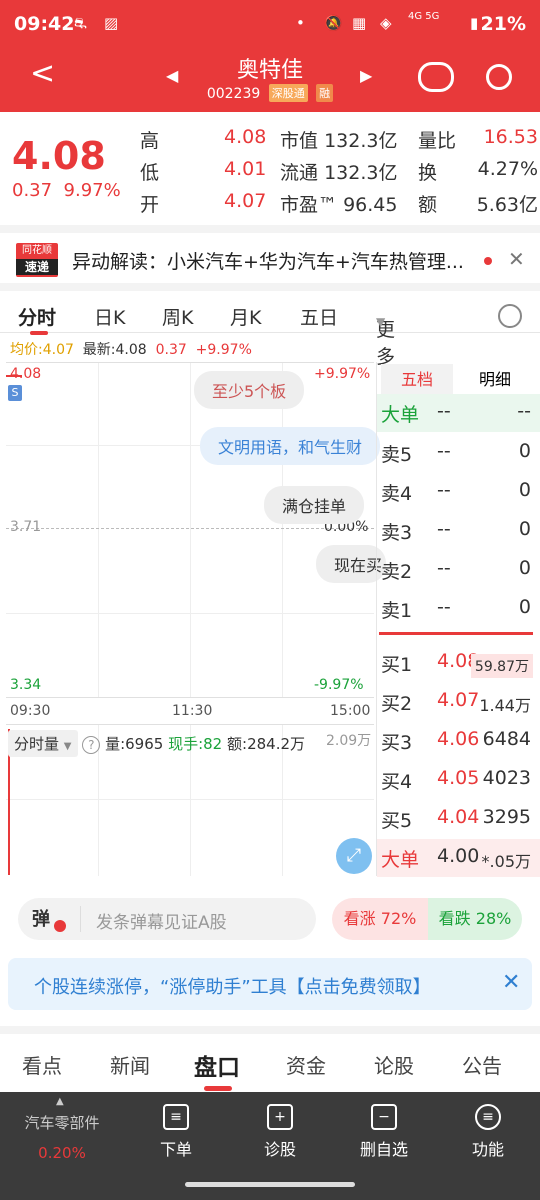 This screenshot has height=1200, width=540. What do you see at coordinates (506, 739) in the screenshot?
I see `row-volume: 6484` at bounding box center [506, 739].